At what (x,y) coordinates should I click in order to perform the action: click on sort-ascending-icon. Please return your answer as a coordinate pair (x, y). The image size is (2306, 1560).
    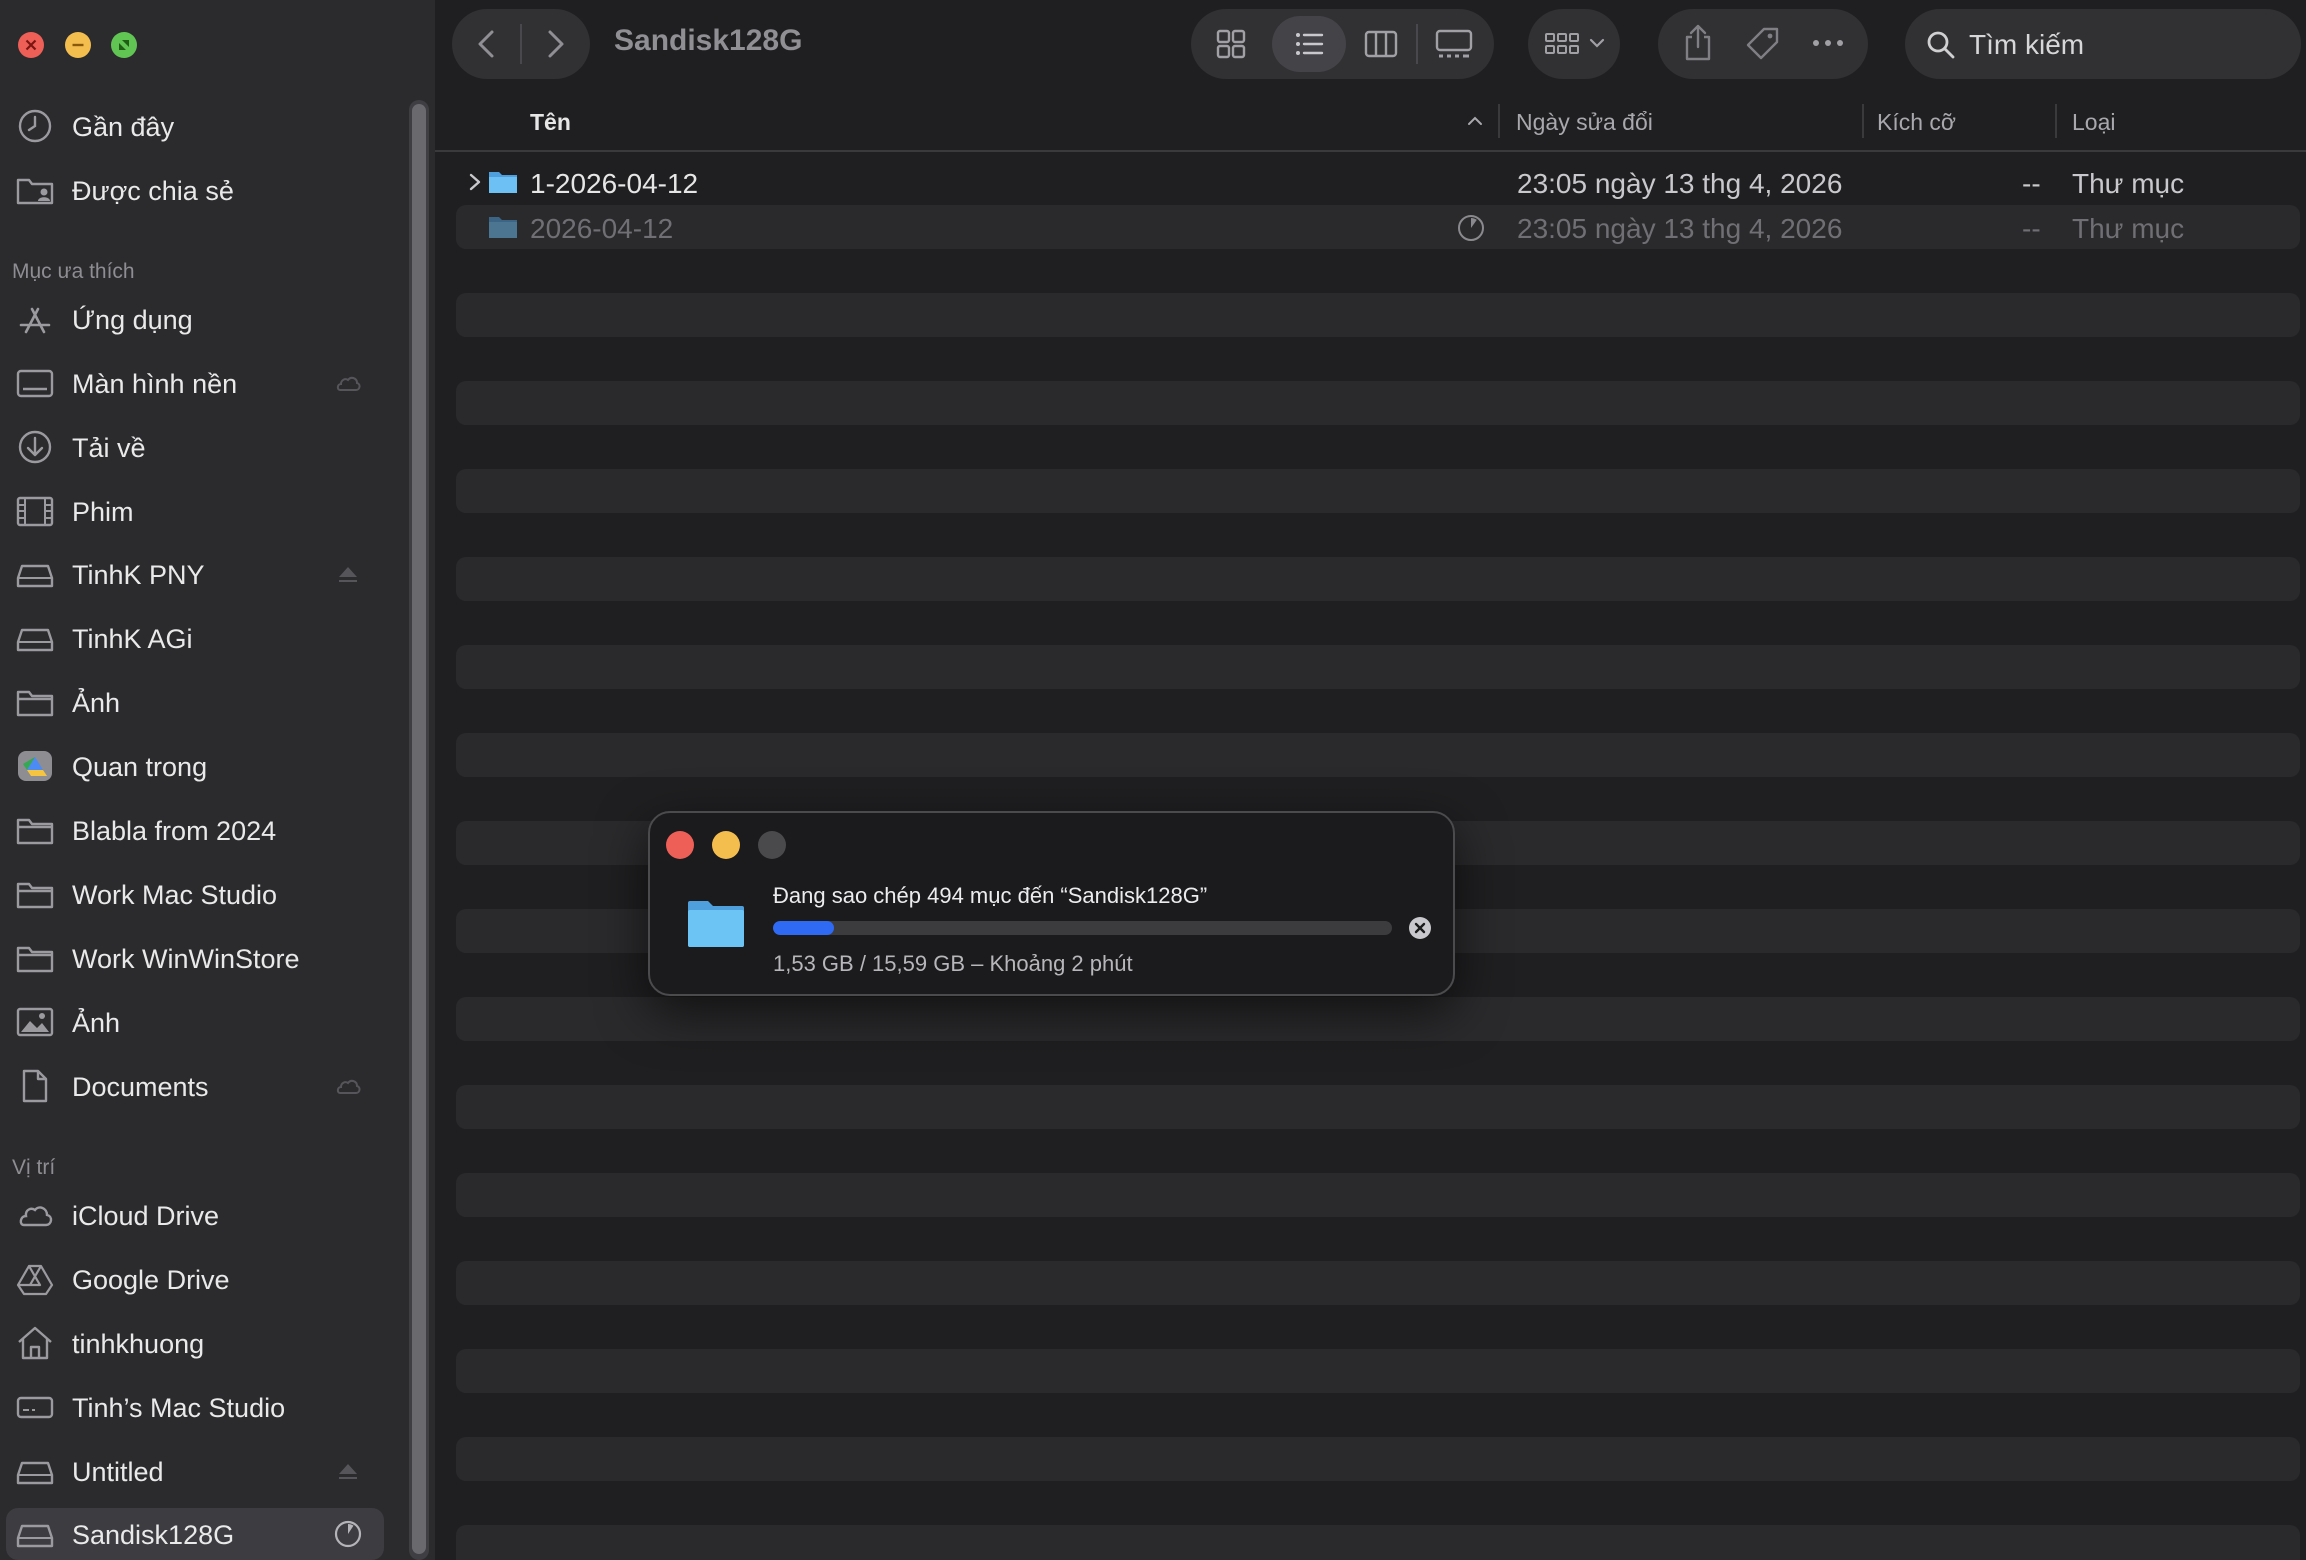
    Looking at the image, I should click on (1475, 120).